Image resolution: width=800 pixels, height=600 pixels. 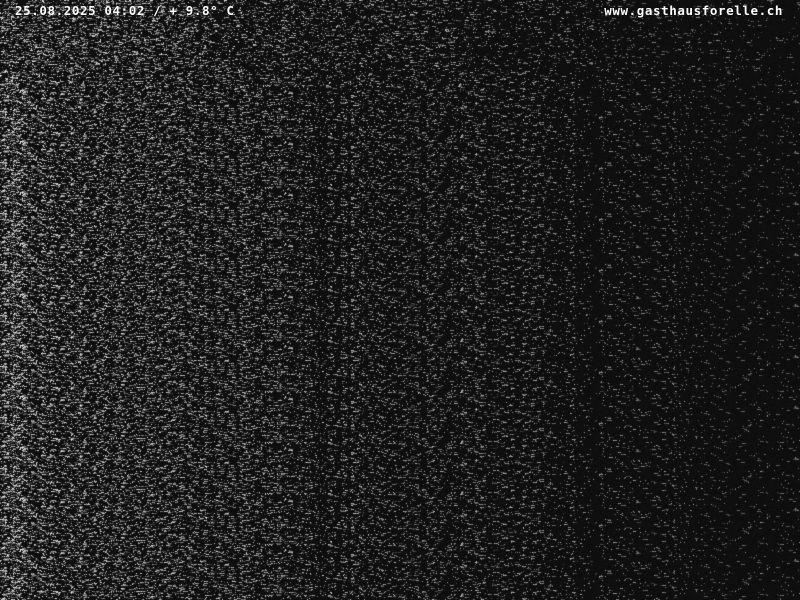 What do you see at coordinates (80, 10) in the screenshot?
I see `timestamp: 25.08.2025 04:02` at bounding box center [80, 10].